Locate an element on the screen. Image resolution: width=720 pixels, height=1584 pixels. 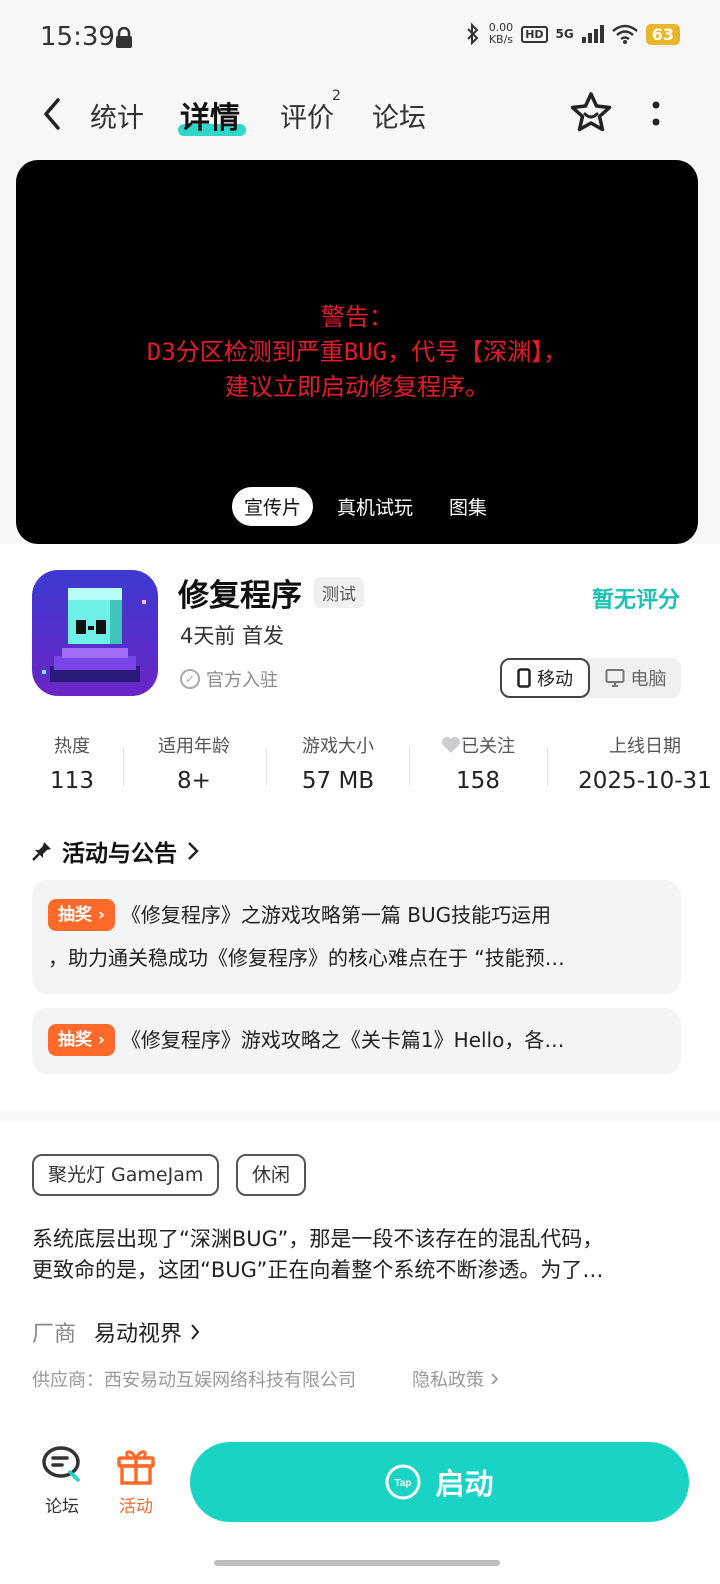
video-line-3: 建议立即启动修复程序。 is located at coordinates (357, 387).